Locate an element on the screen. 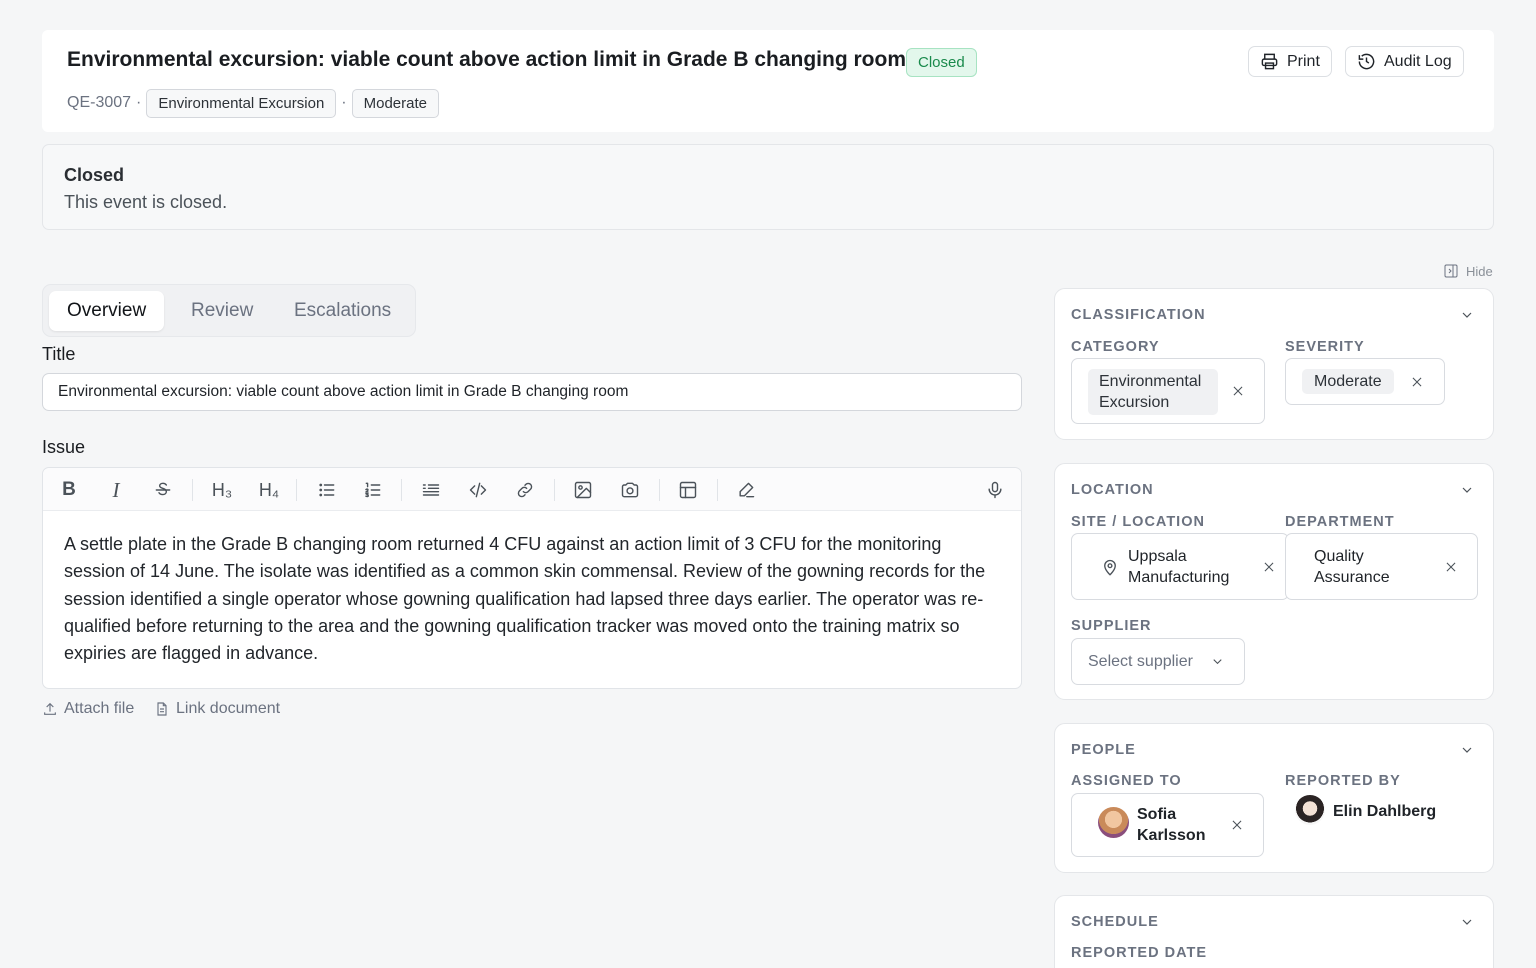  supplier-placeholder: Select supplier is located at coordinates (1140, 661).